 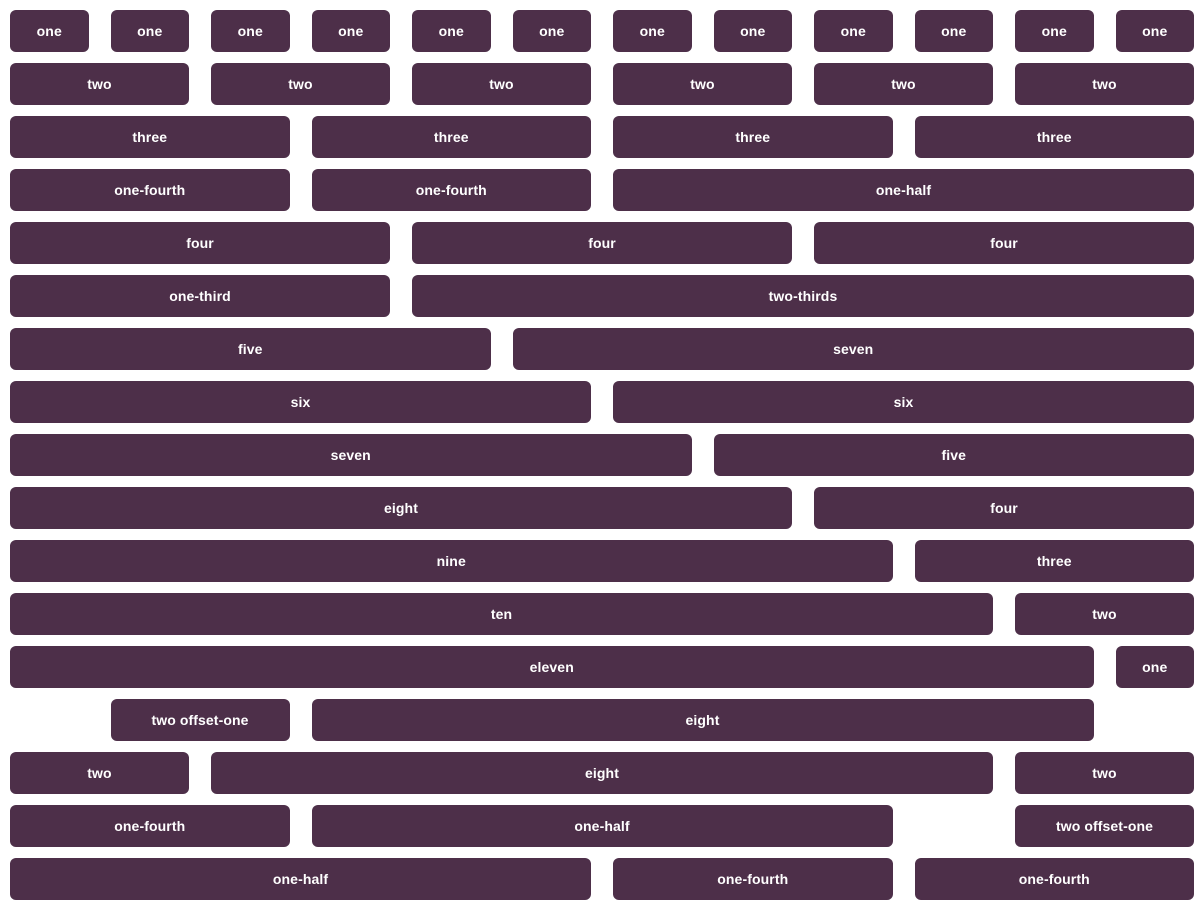 I want to click on grid-cell: nine, so click(x=451, y=561).